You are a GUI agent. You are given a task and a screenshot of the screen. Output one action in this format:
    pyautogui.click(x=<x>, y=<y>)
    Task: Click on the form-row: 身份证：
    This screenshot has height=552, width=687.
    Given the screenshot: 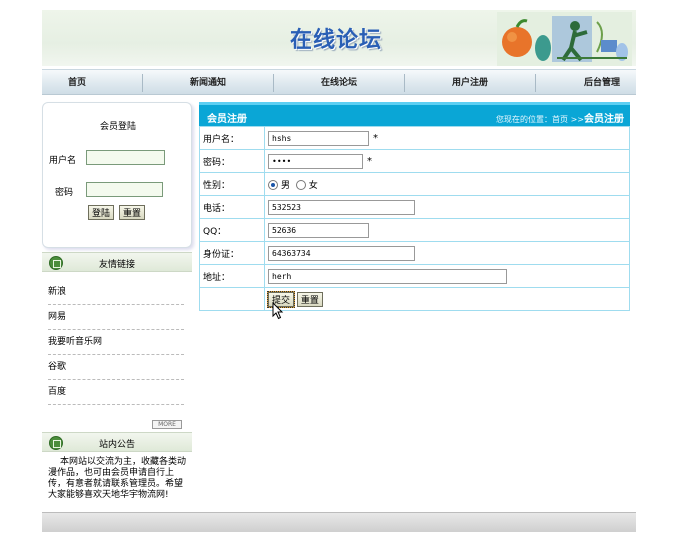 What is the action you would take?
    pyautogui.click(x=414, y=253)
    